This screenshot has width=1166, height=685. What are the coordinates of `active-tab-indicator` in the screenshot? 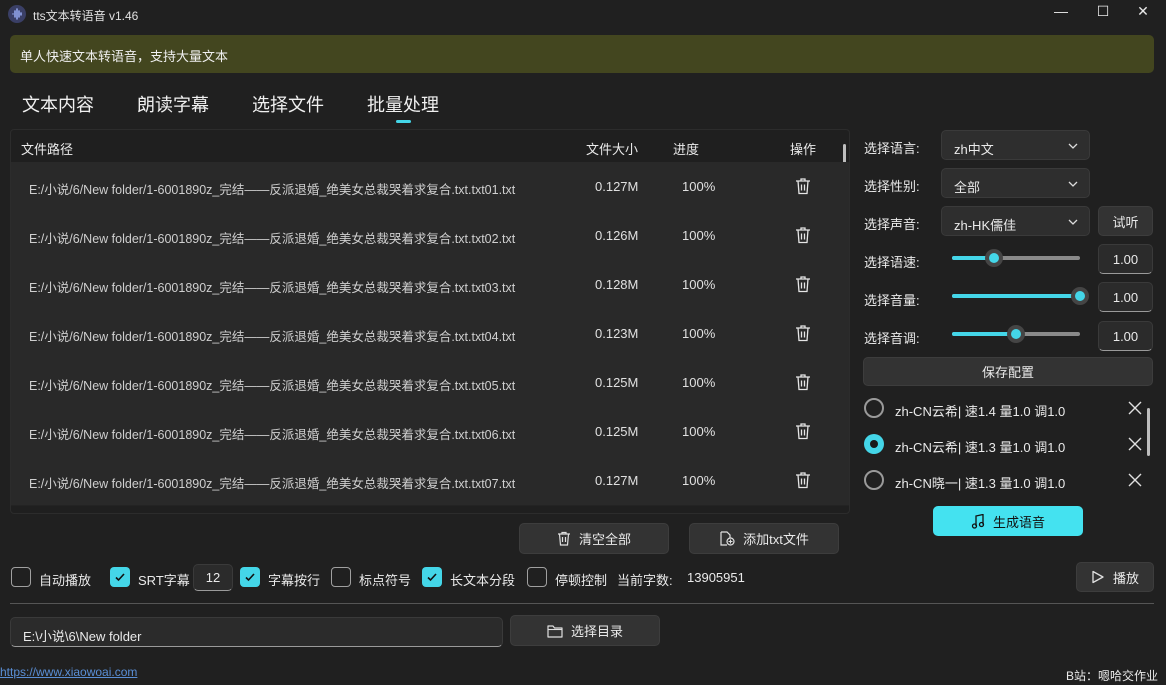 It's located at (403, 121).